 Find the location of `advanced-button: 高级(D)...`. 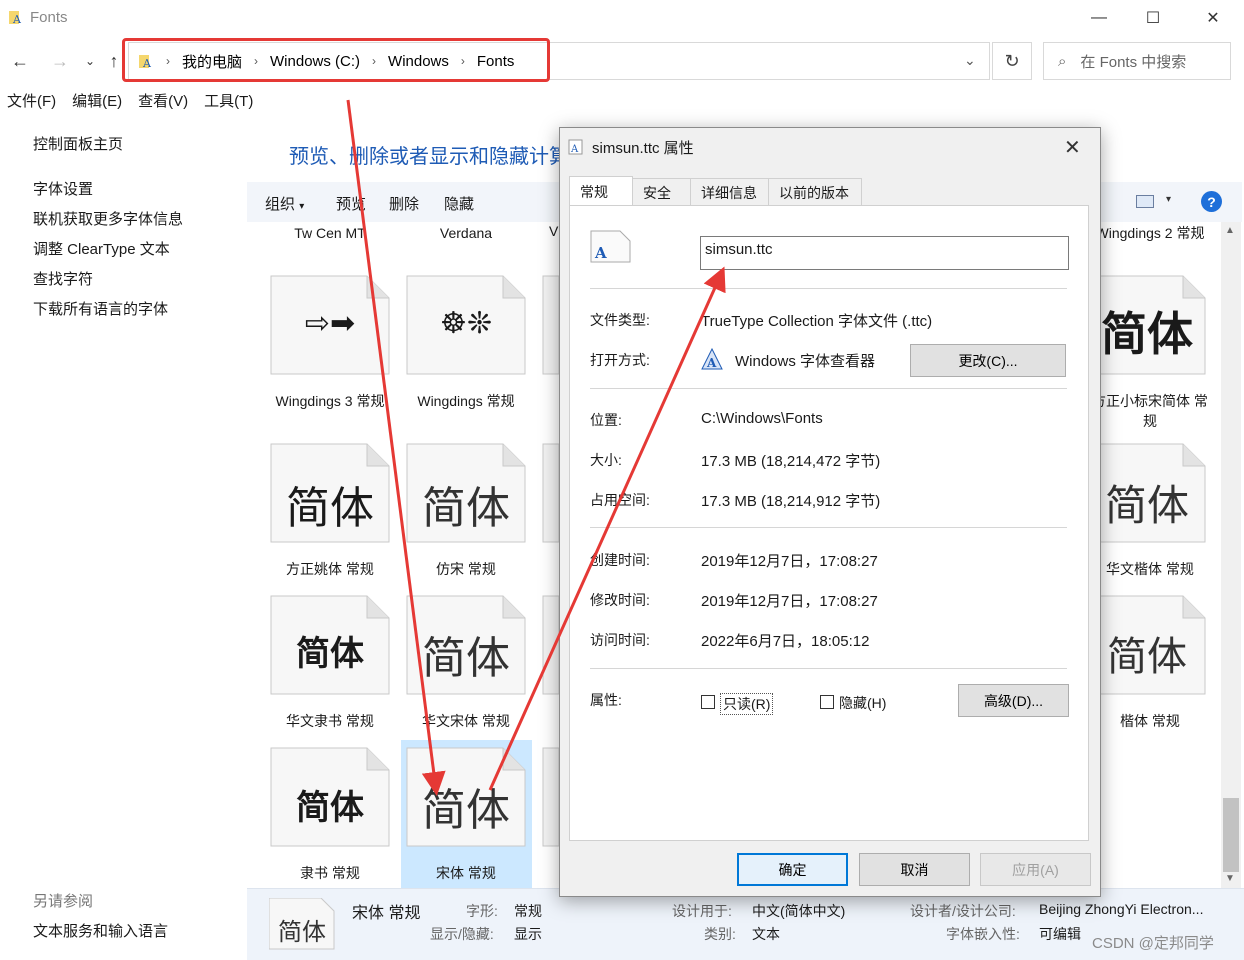

advanced-button: 高级(D)... is located at coordinates (1013, 700).